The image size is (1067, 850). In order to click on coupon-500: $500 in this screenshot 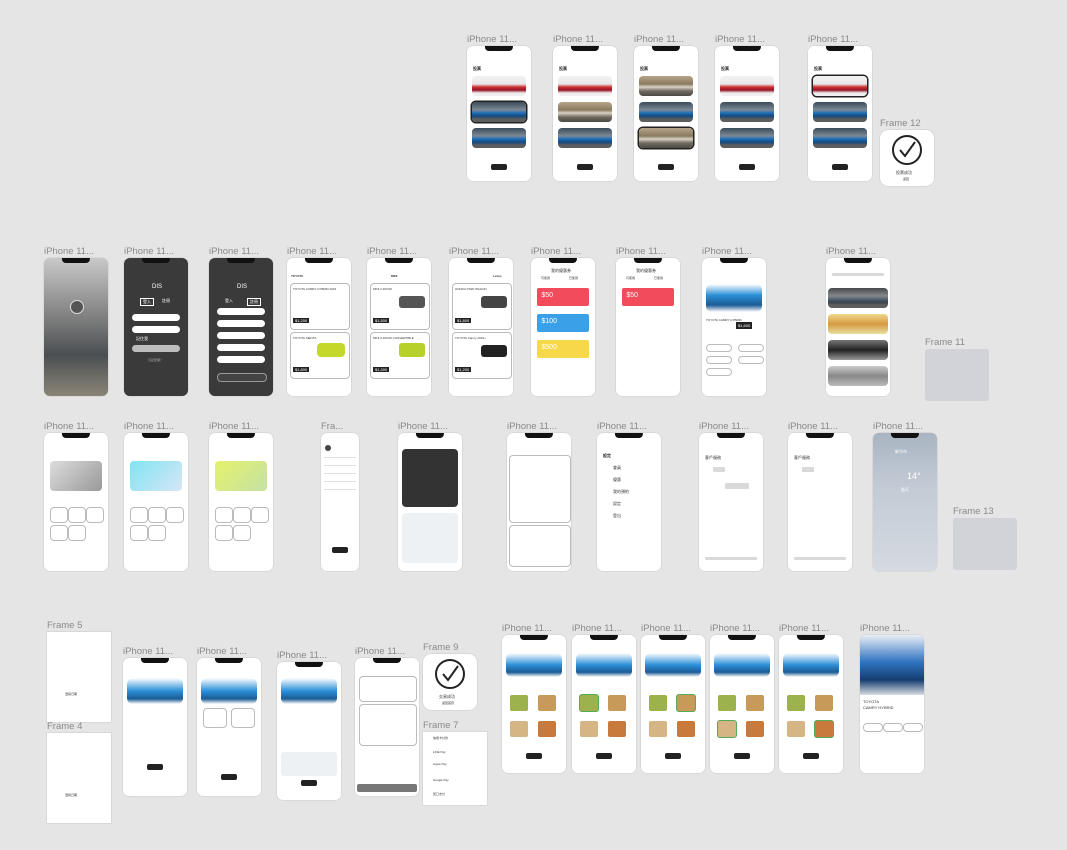, I will do `click(563, 349)`.